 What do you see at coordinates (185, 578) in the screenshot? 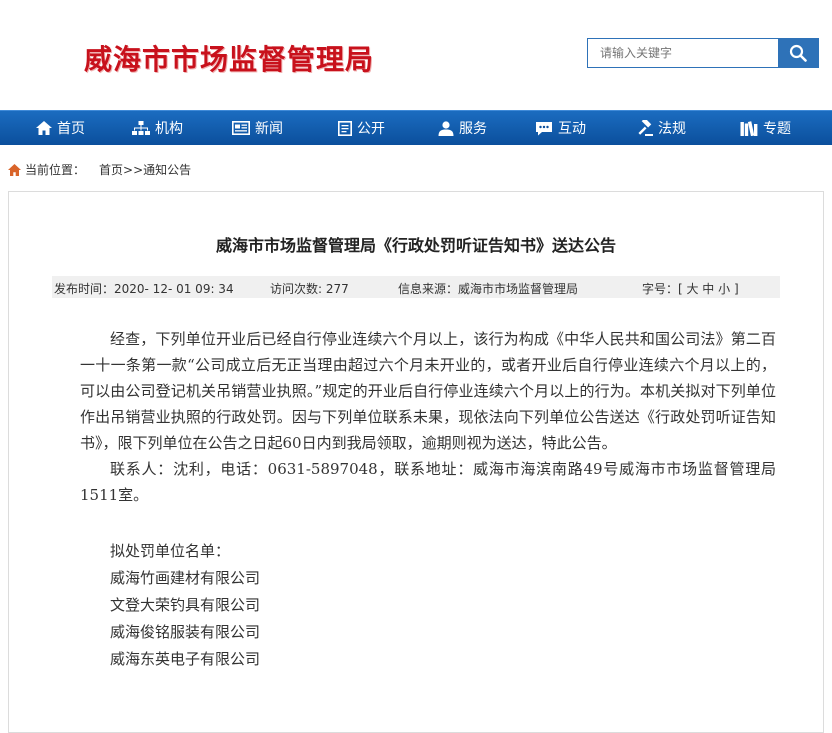
I see `company-list-item: 威海竹画建材有限公司` at bounding box center [185, 578].